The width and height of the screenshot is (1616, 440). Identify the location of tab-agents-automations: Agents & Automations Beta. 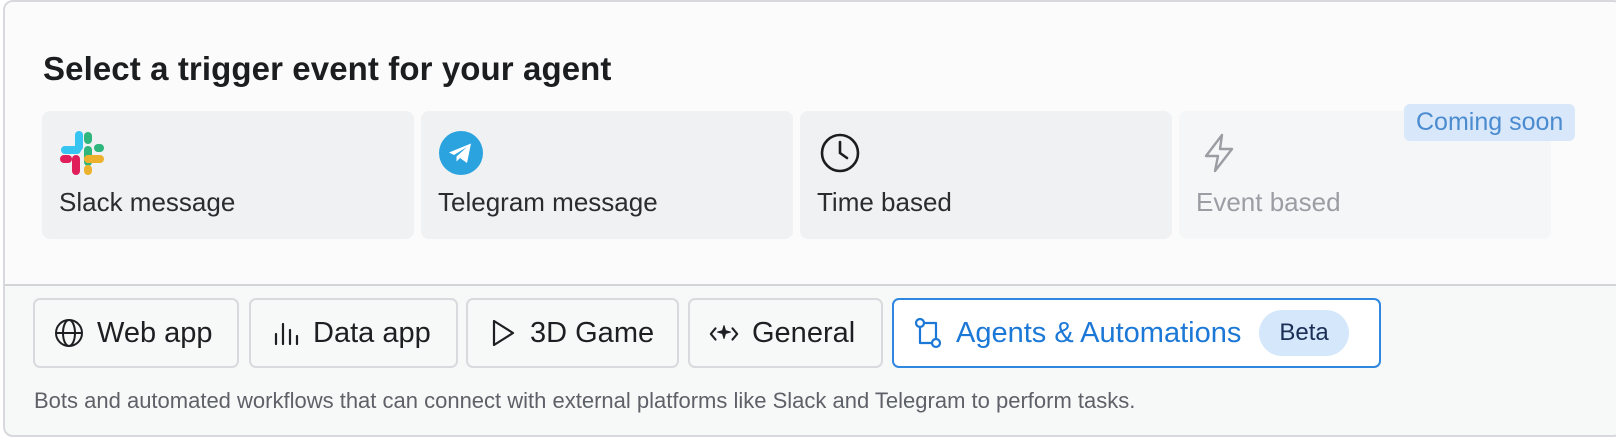
(1136, 333).